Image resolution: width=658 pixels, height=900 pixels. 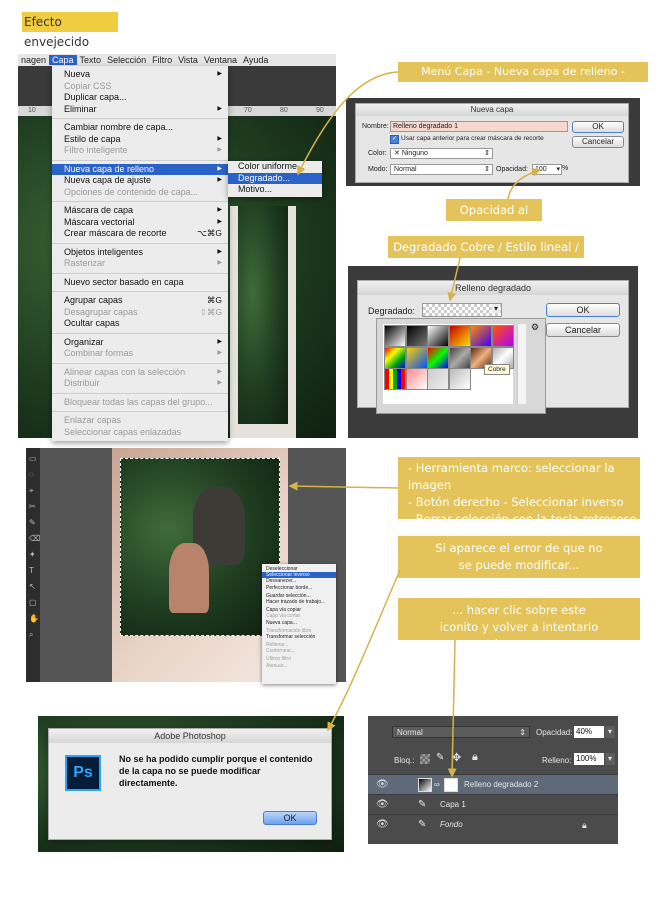 I want to click on arrow-steps-to-photo, so click(x=343, y=486).